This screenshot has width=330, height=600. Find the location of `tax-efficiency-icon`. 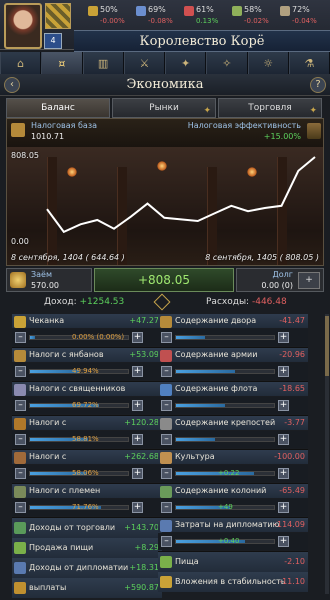

tax-efficiency-icon is located at coordinates (314, 131).